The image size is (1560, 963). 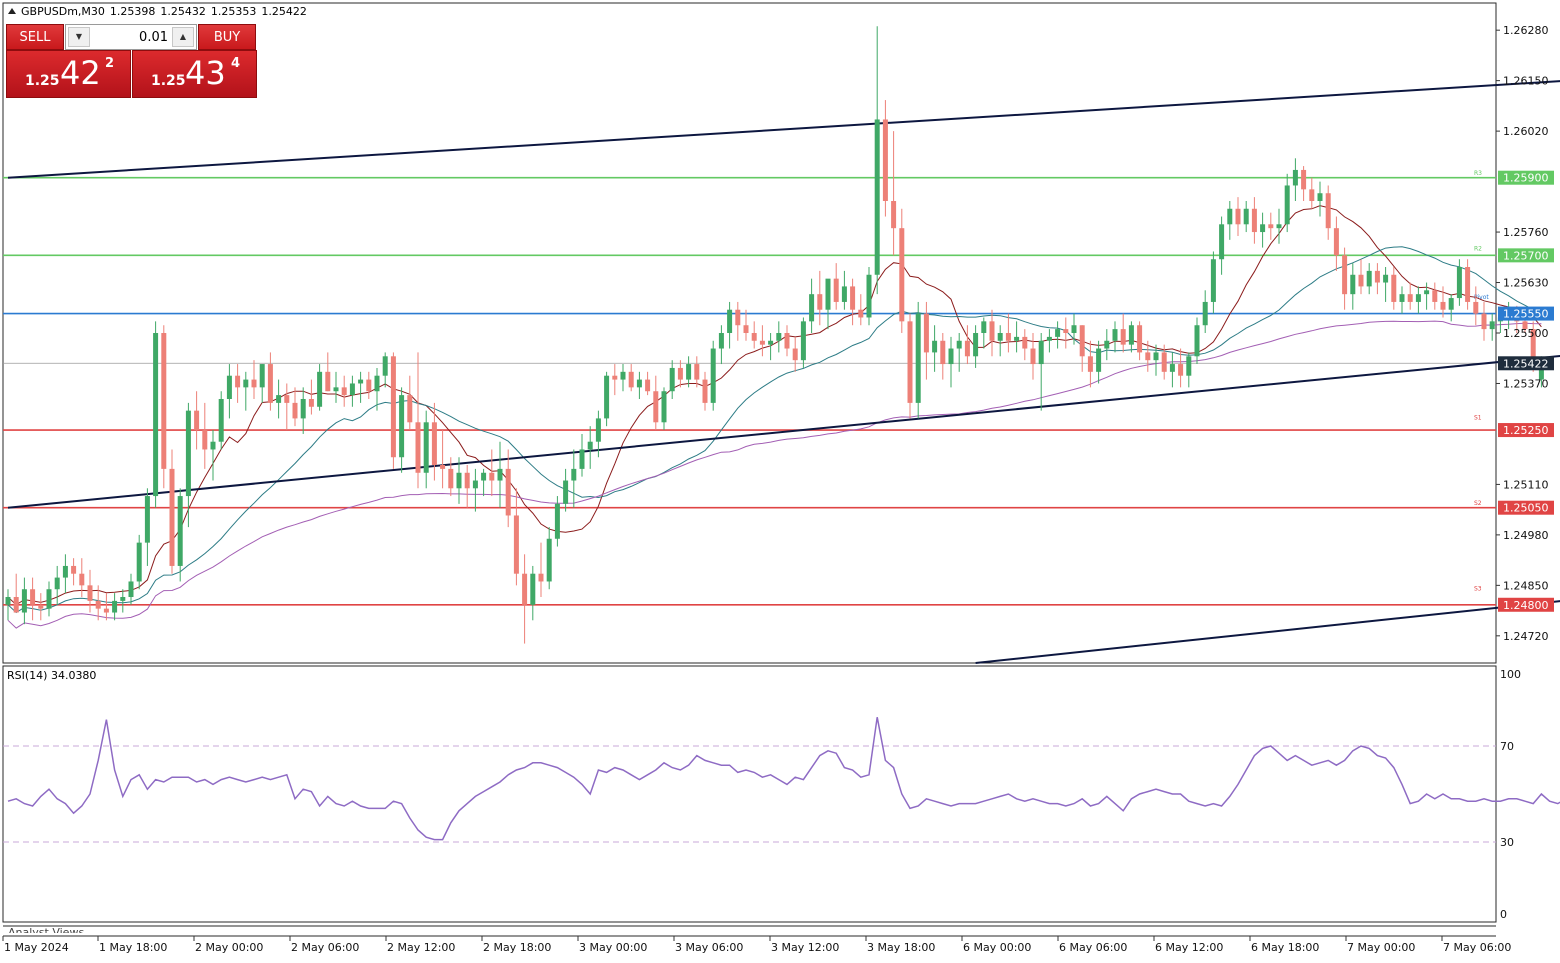 What do you see at coordinates (1526, 314) in the screenshot?
I see `level-price-tag-text: 1.25550` at bounding box center [1526, 314].